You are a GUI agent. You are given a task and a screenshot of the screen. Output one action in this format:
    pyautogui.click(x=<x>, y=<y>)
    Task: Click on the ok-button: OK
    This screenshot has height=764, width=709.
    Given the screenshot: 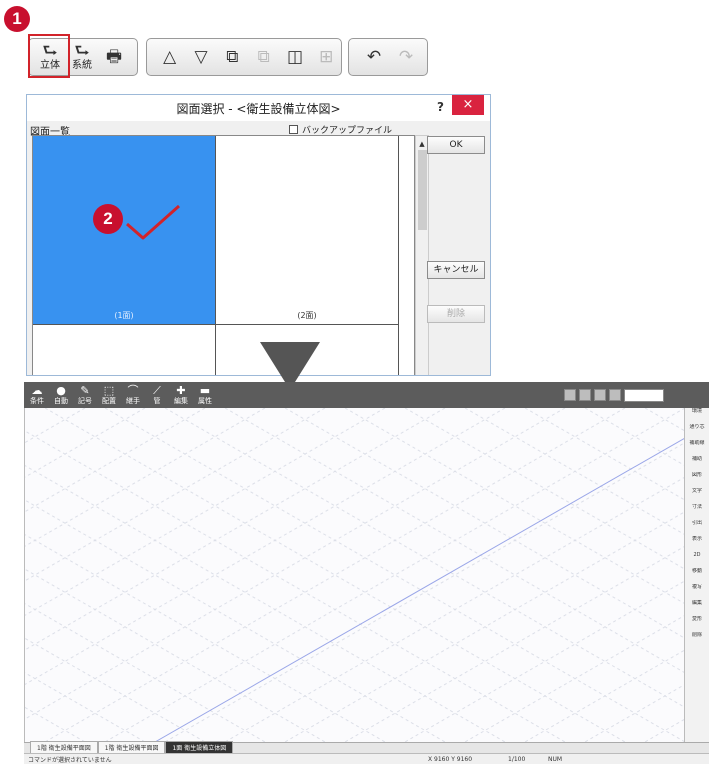 What is the action you would take?
    pyautogui.click(x=456, y=145)
    